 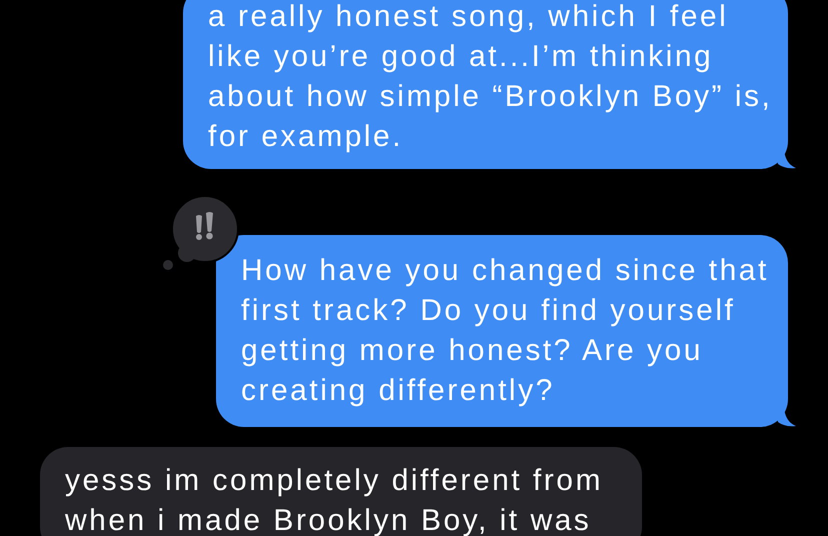 What do you see at coordinates (200, 234) in the screenshot?
I see `exclamation-reaction-icon` at bounding box center [200, 234].